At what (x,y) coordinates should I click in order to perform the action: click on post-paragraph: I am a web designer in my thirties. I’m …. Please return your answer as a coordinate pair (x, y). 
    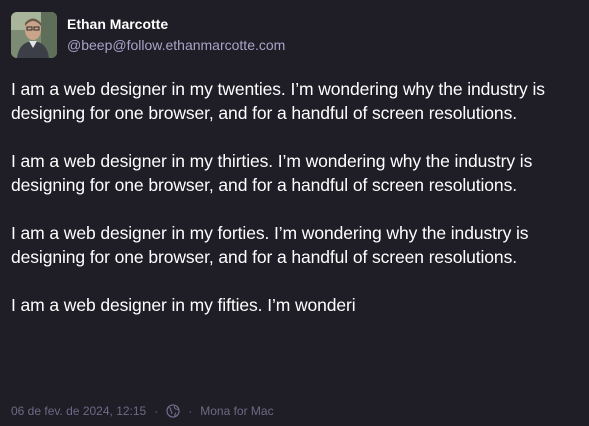
    Looking at the image, I should click on (272, 173).